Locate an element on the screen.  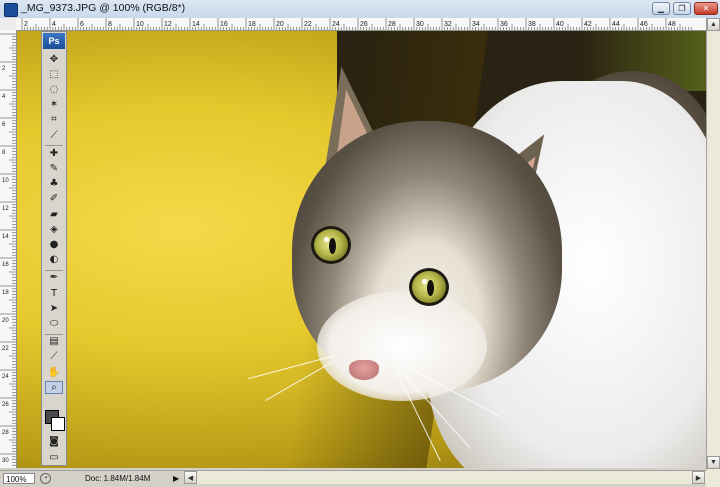
close-button: ✕ is located at coordinates (706, 8).